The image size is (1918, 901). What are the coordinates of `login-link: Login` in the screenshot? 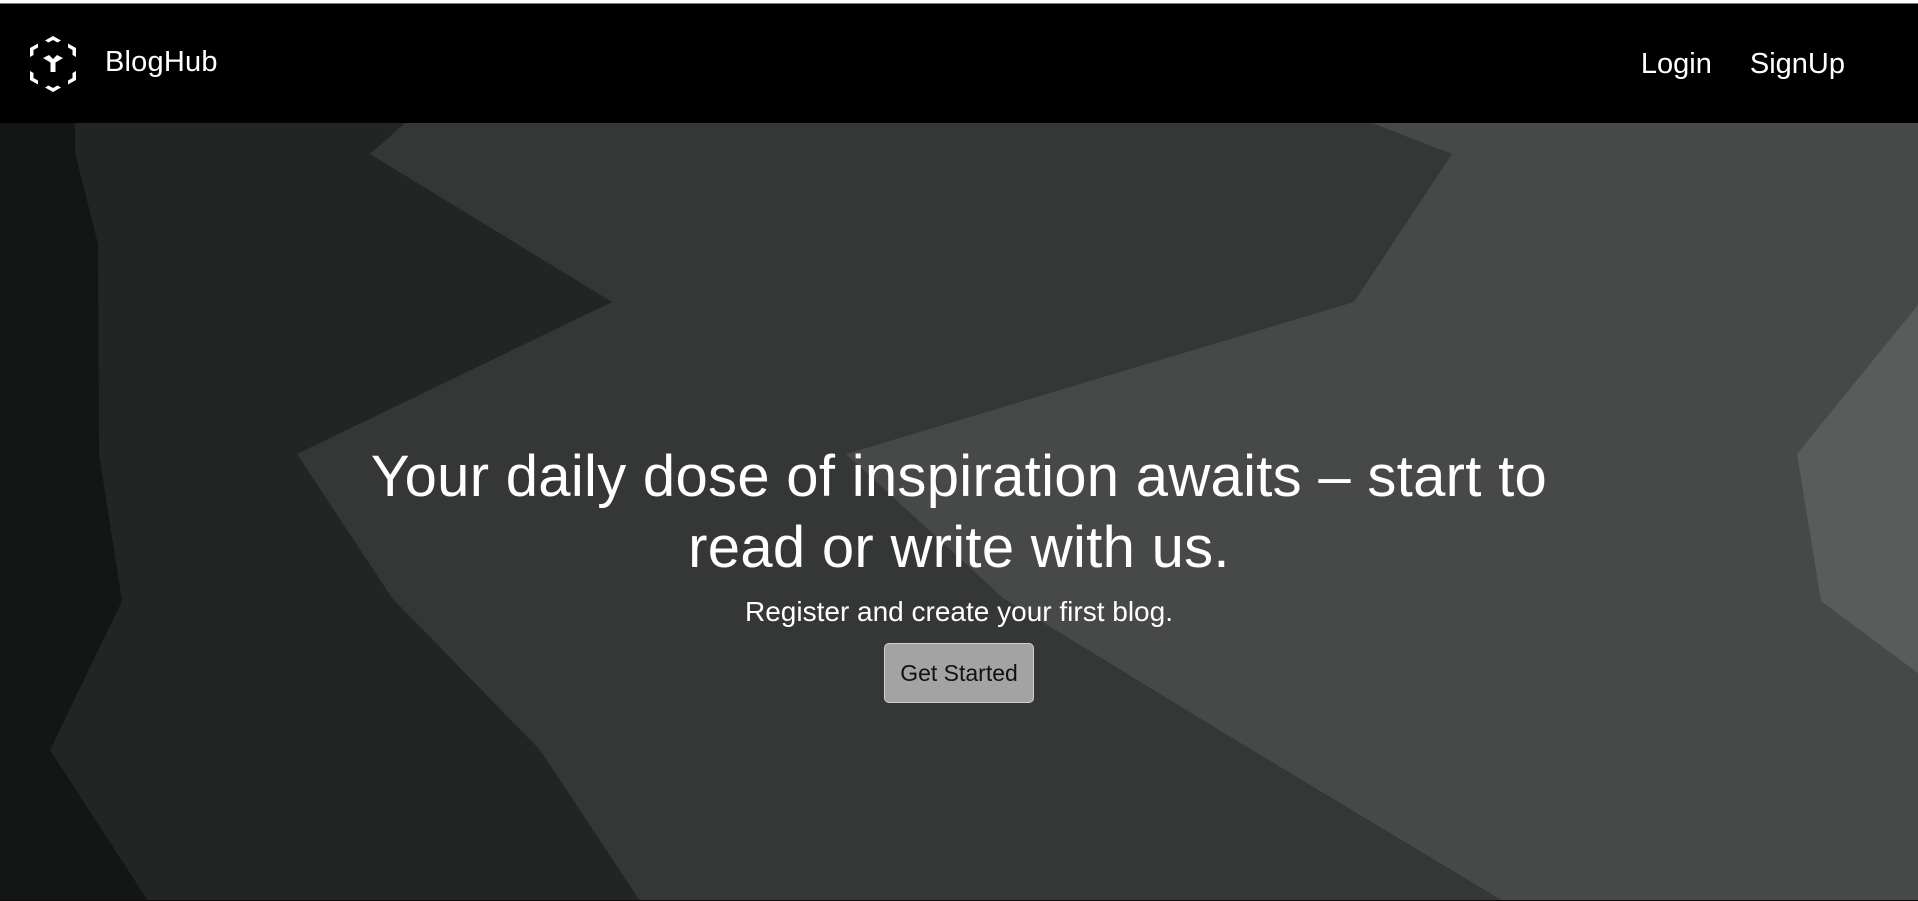 It's located at (1676, 64).